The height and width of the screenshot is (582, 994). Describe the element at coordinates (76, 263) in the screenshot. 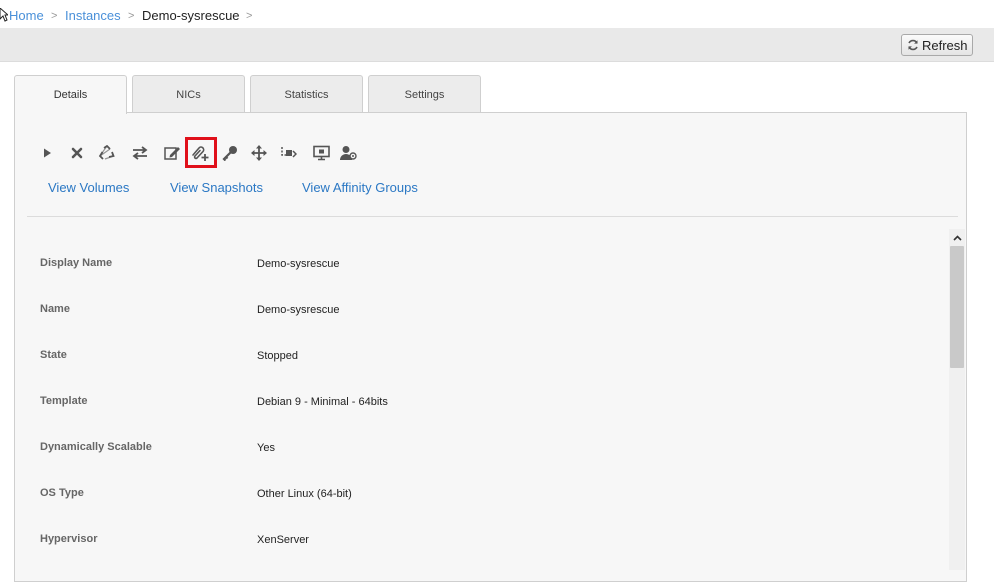

I see `detail-label: Display Name` at that location.